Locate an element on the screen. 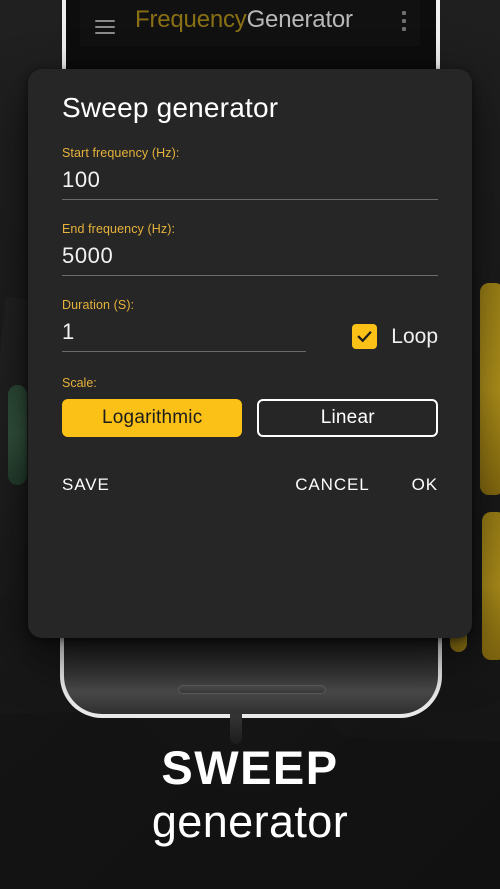  scale-option-logarithmic: Logarithmic is located at coordinates (152, 418).